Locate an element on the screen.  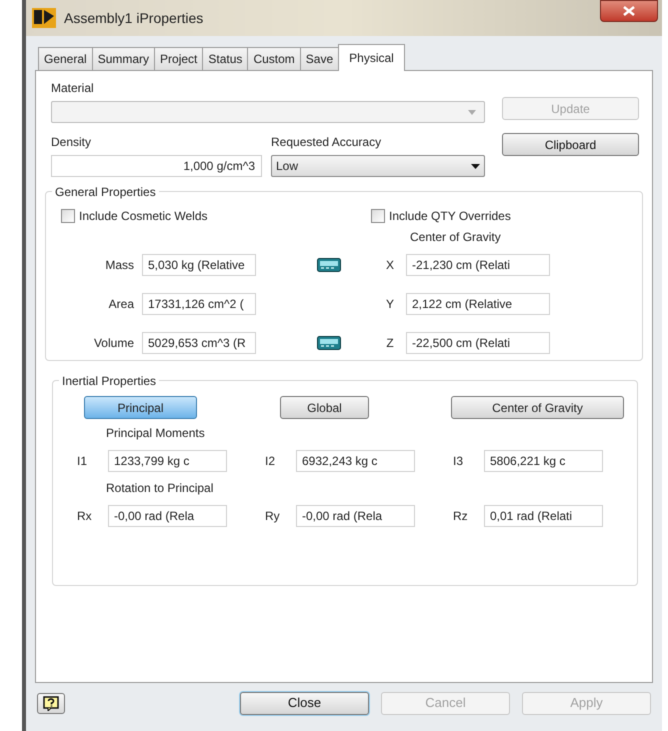
value-field: 1233,799 kg c is located at coordinates (167, 461).